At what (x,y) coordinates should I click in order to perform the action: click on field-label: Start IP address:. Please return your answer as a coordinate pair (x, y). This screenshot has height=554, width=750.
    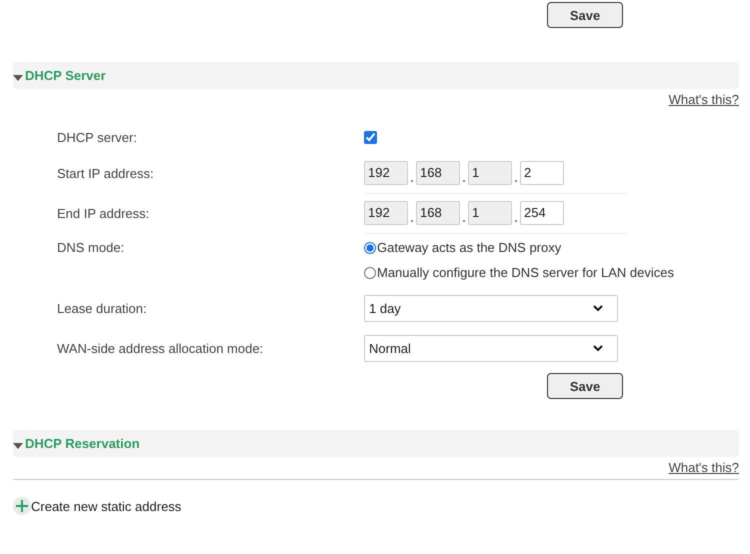
    Looking at the image, I should click on (106, 173).